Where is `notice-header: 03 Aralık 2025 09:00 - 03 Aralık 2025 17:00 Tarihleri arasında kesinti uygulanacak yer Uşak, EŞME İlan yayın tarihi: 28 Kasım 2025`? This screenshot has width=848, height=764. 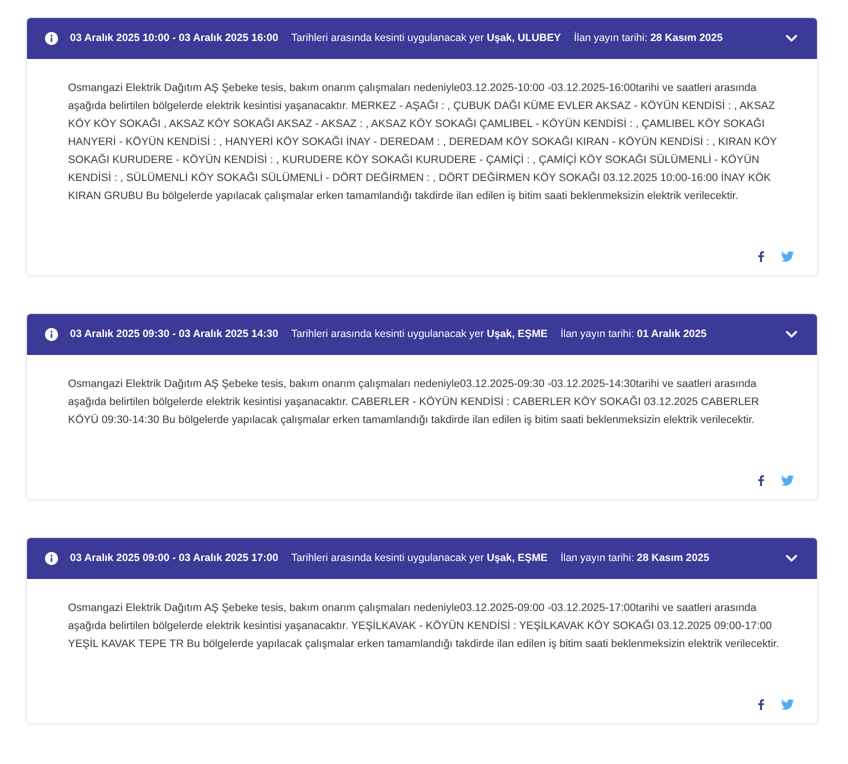
notice-header: 03 Aralık 2025 09:00 - 03 Aralık 2025 17:00 Tarihleri arasında kesinti uygulanacak yer Uşak, EŞME İlan yayın tarihi: 28 Kasım 2025 is located at coordinates (422, 558).